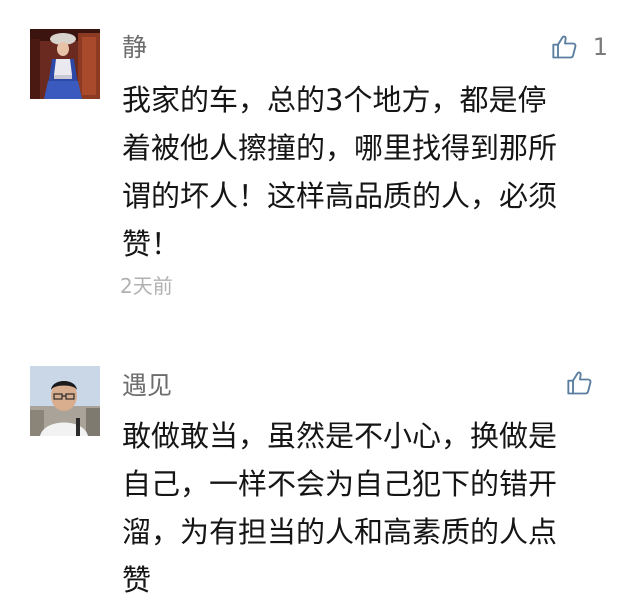 The height and width of the screenshot is (606, 640). What do you see at coordinates (340, 532) in the screenshot?
I see `comment-line: 溜，为有担当的人和高素质的人点` at bounding box center [340, 532].